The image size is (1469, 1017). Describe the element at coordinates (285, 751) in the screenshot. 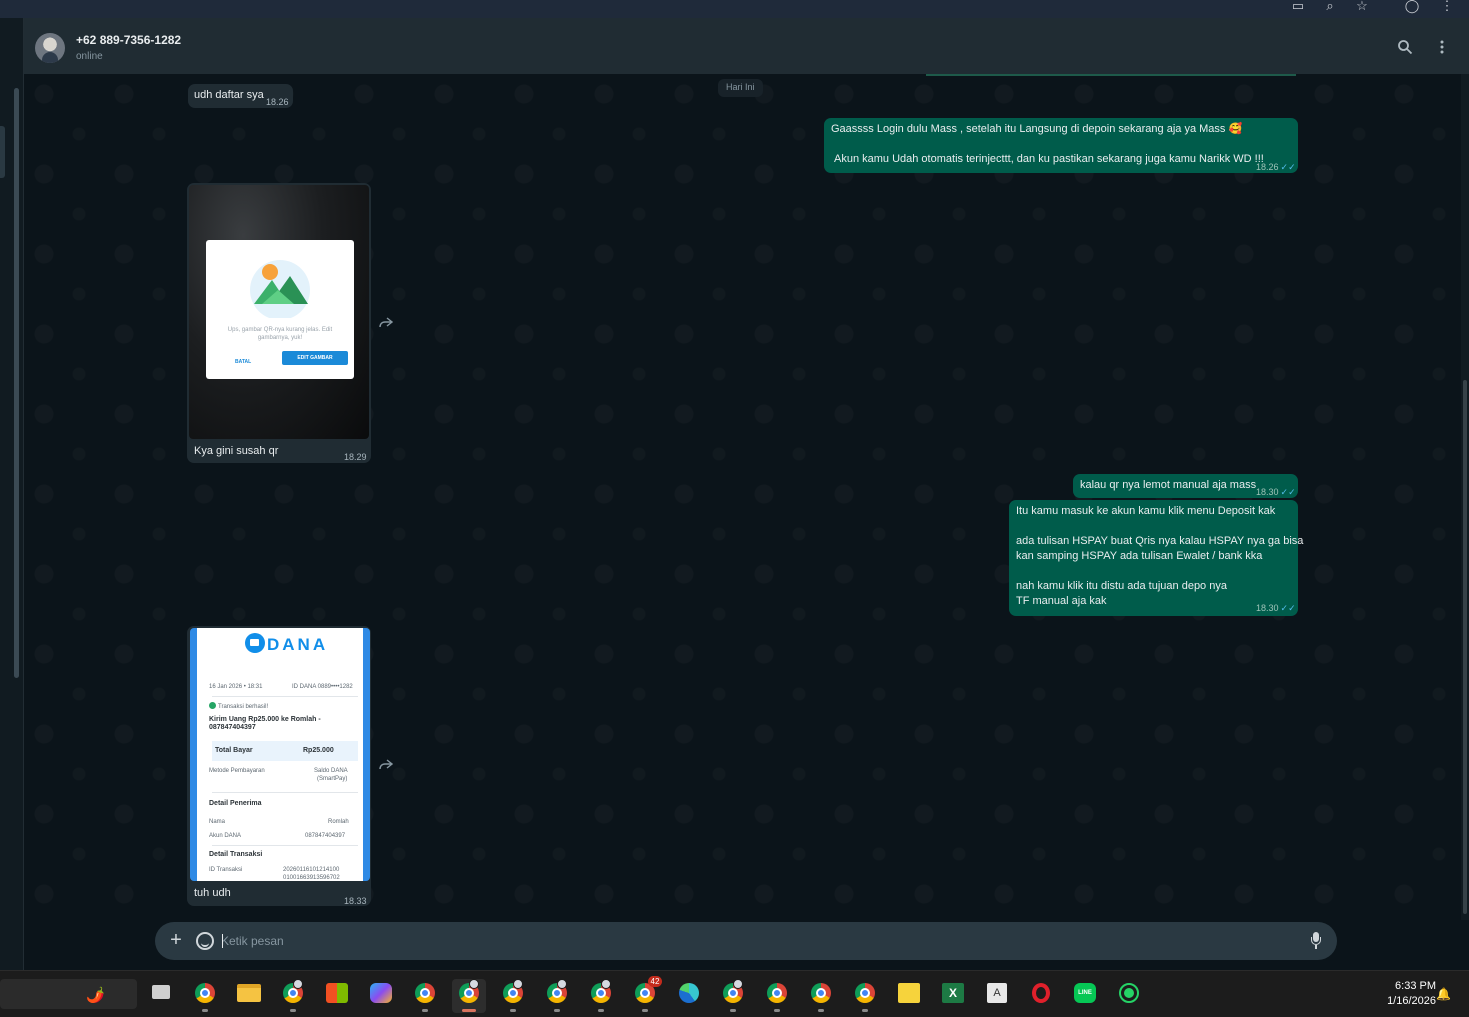

I see `total-row: Total Bayar Rp25.000` at that location.